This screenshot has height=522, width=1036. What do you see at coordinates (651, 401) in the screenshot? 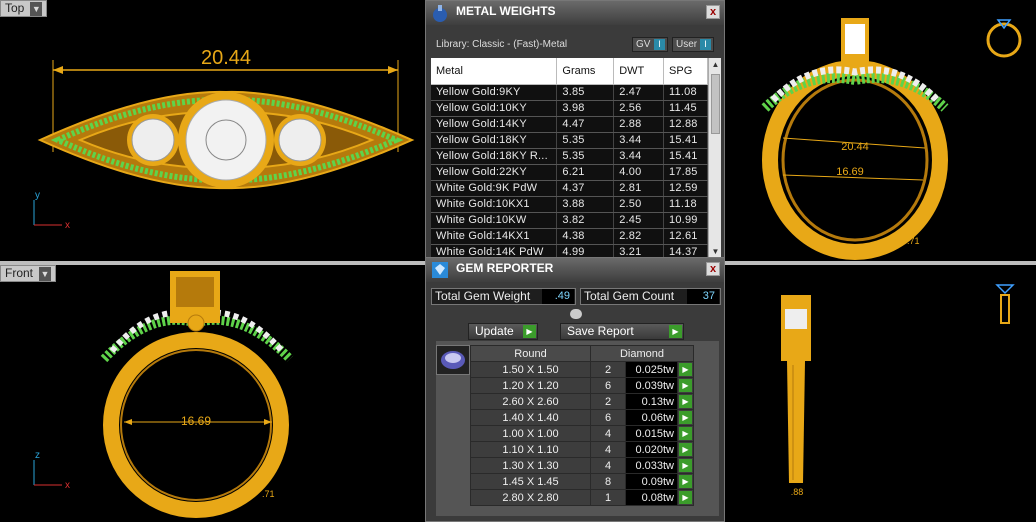
I see `gem-weight: 0.13tw` at bounding box center [651, 401].